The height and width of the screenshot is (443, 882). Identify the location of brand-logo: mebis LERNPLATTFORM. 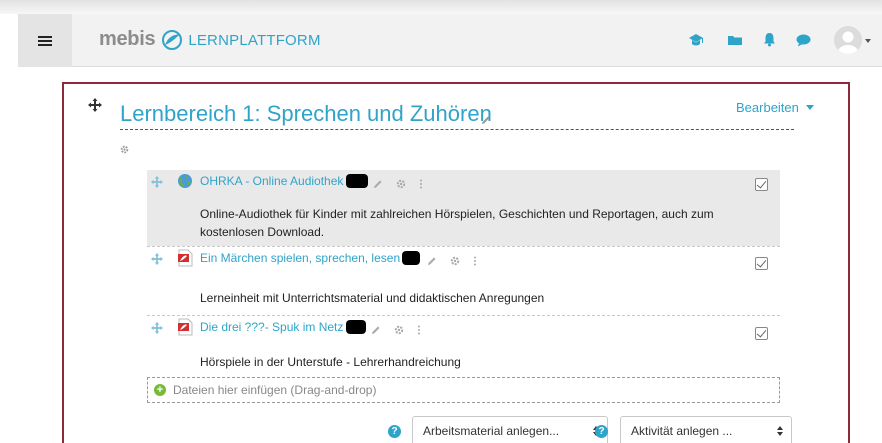
(210, 39).